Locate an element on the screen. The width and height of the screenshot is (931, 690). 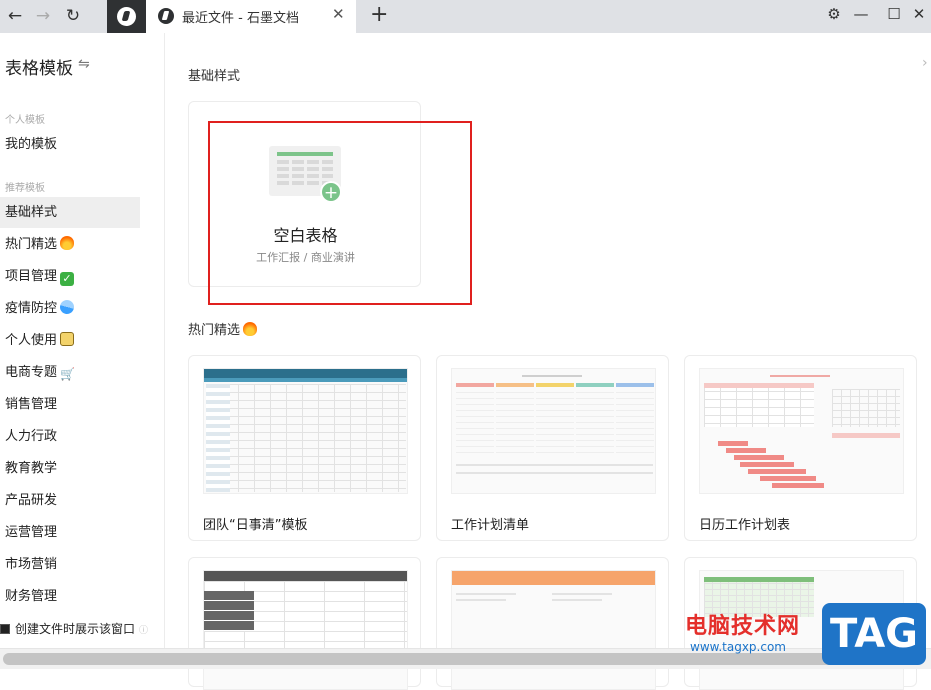
template-card-work-plan: 工作计划清单 is located at coordinates (552, 448).